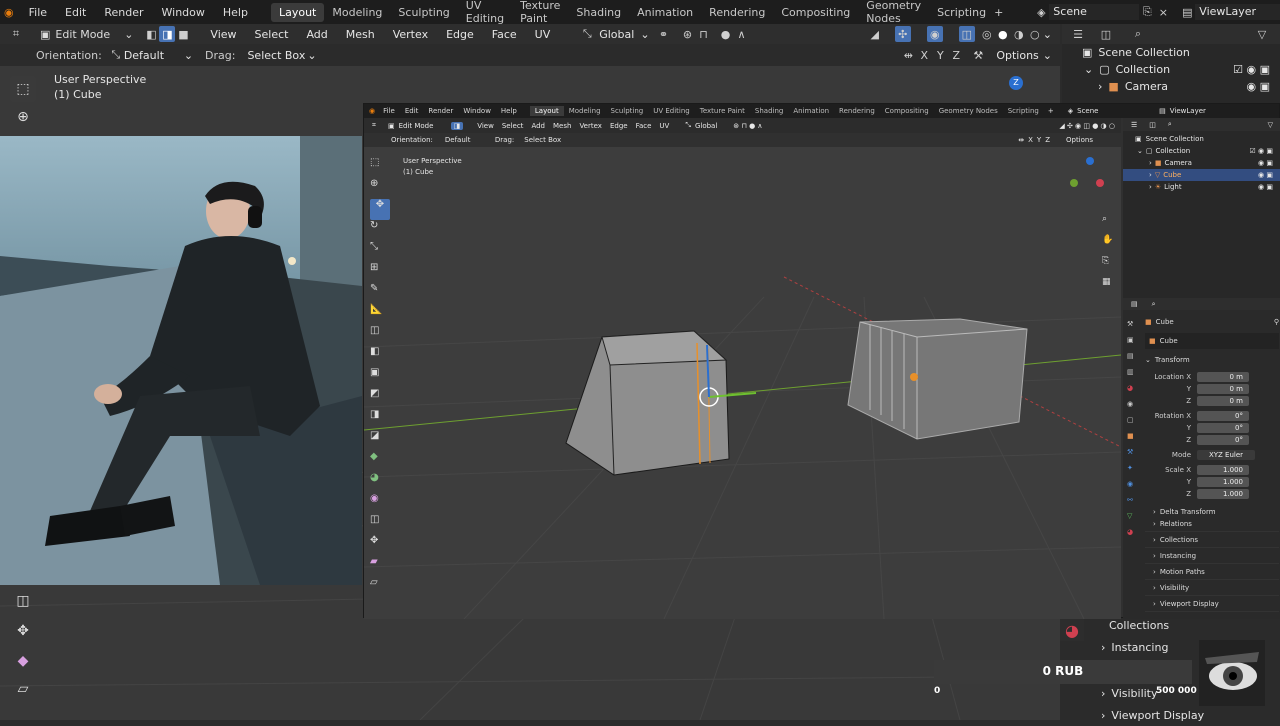  I want to click on overlay-icon: ◉, so click(934, 34).